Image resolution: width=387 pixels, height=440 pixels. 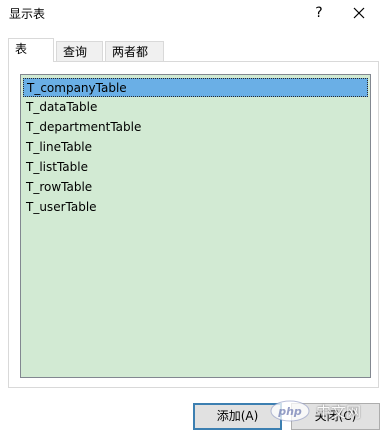 I want to click on list-item: T_lineTable, so click(x=195, y=147).